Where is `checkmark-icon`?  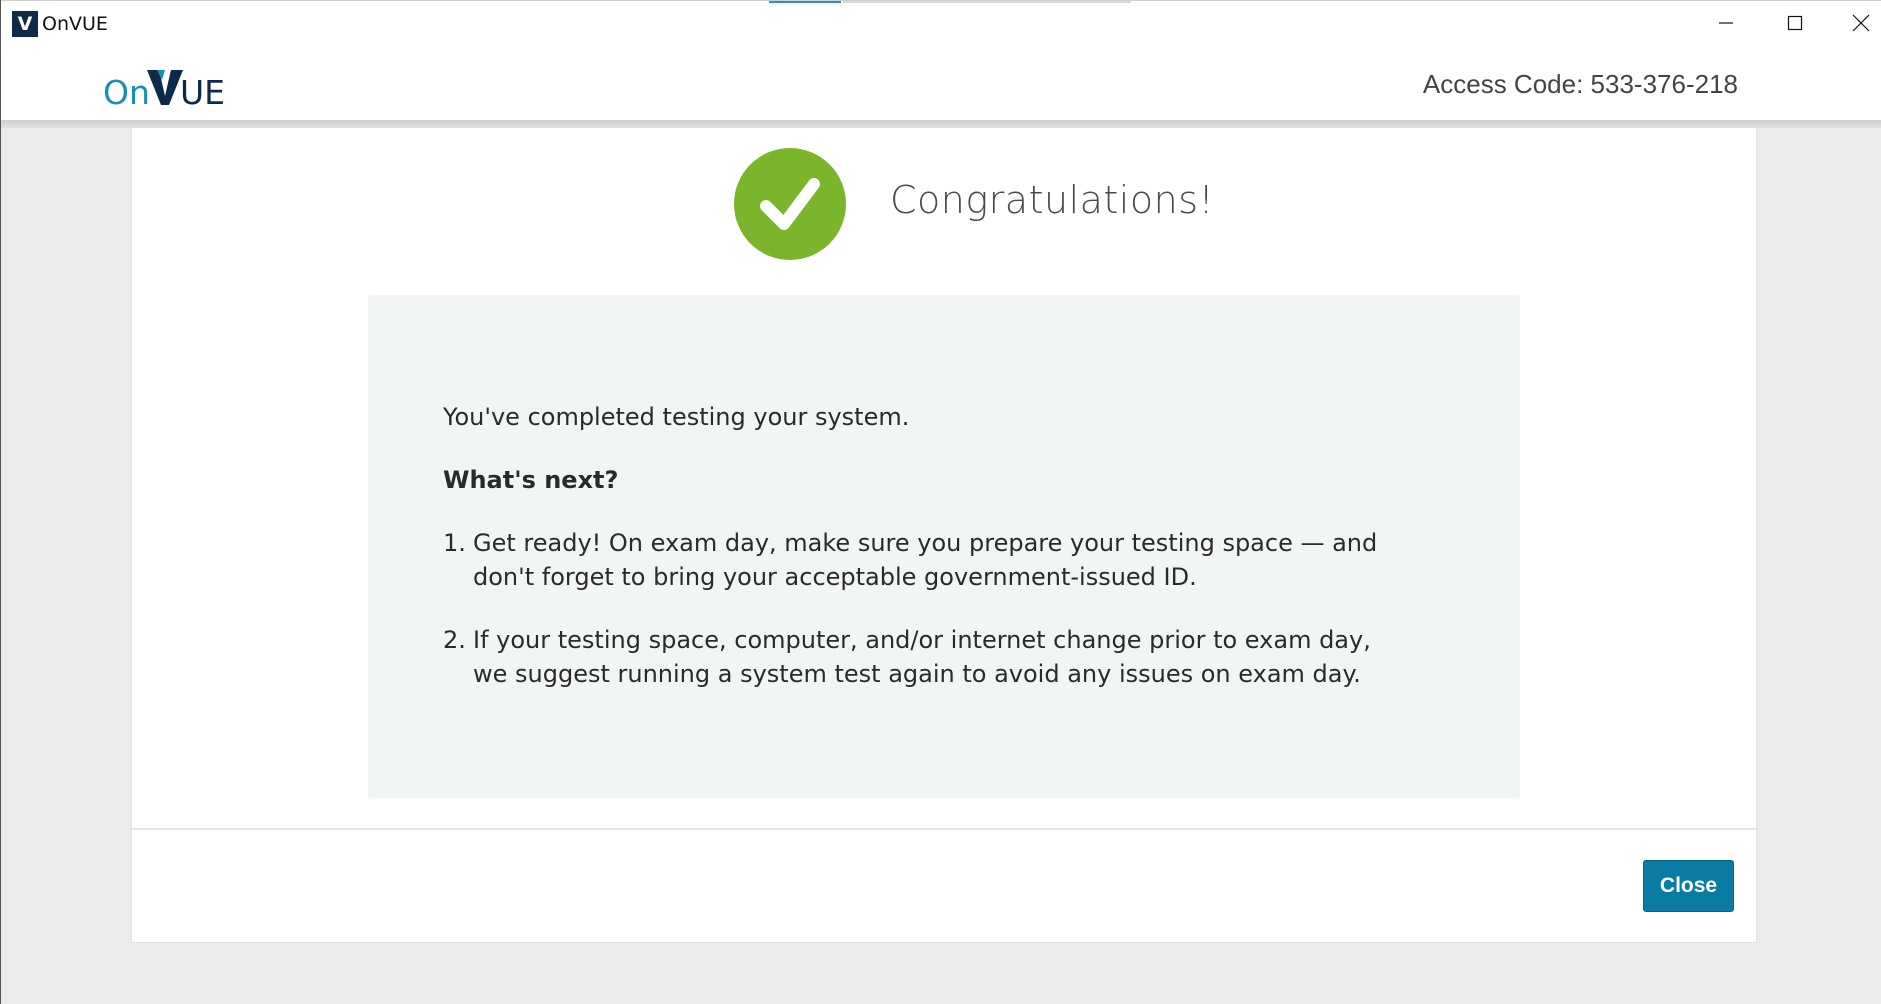 checkmark-icon is located at coordinates (790, 204).